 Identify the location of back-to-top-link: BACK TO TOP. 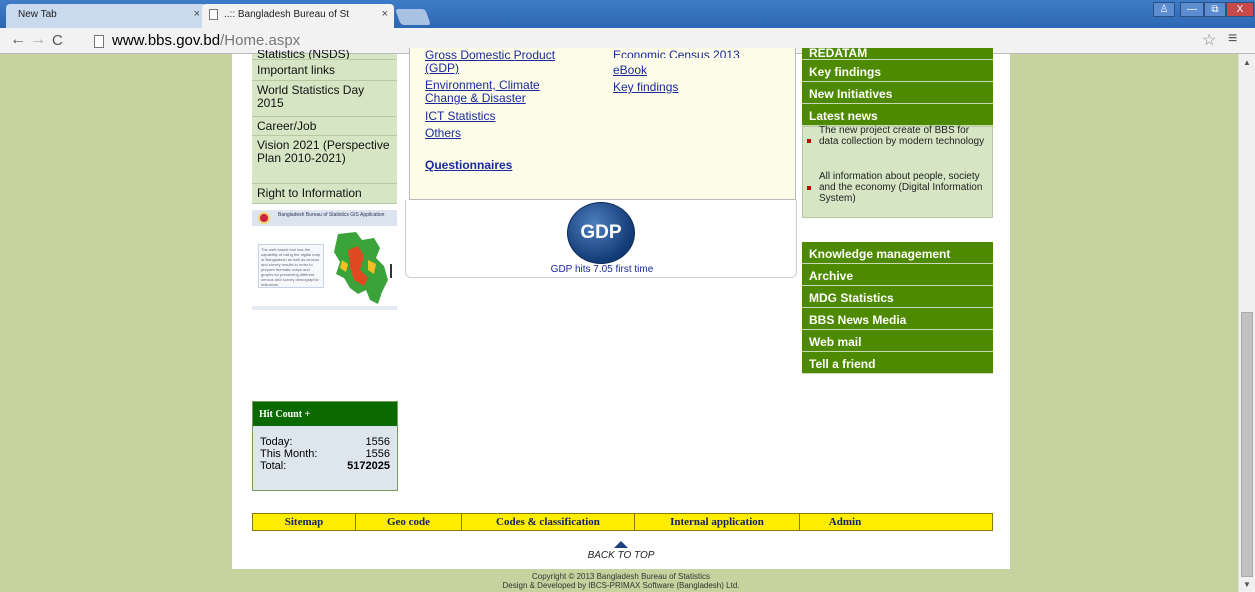
(621, 551).